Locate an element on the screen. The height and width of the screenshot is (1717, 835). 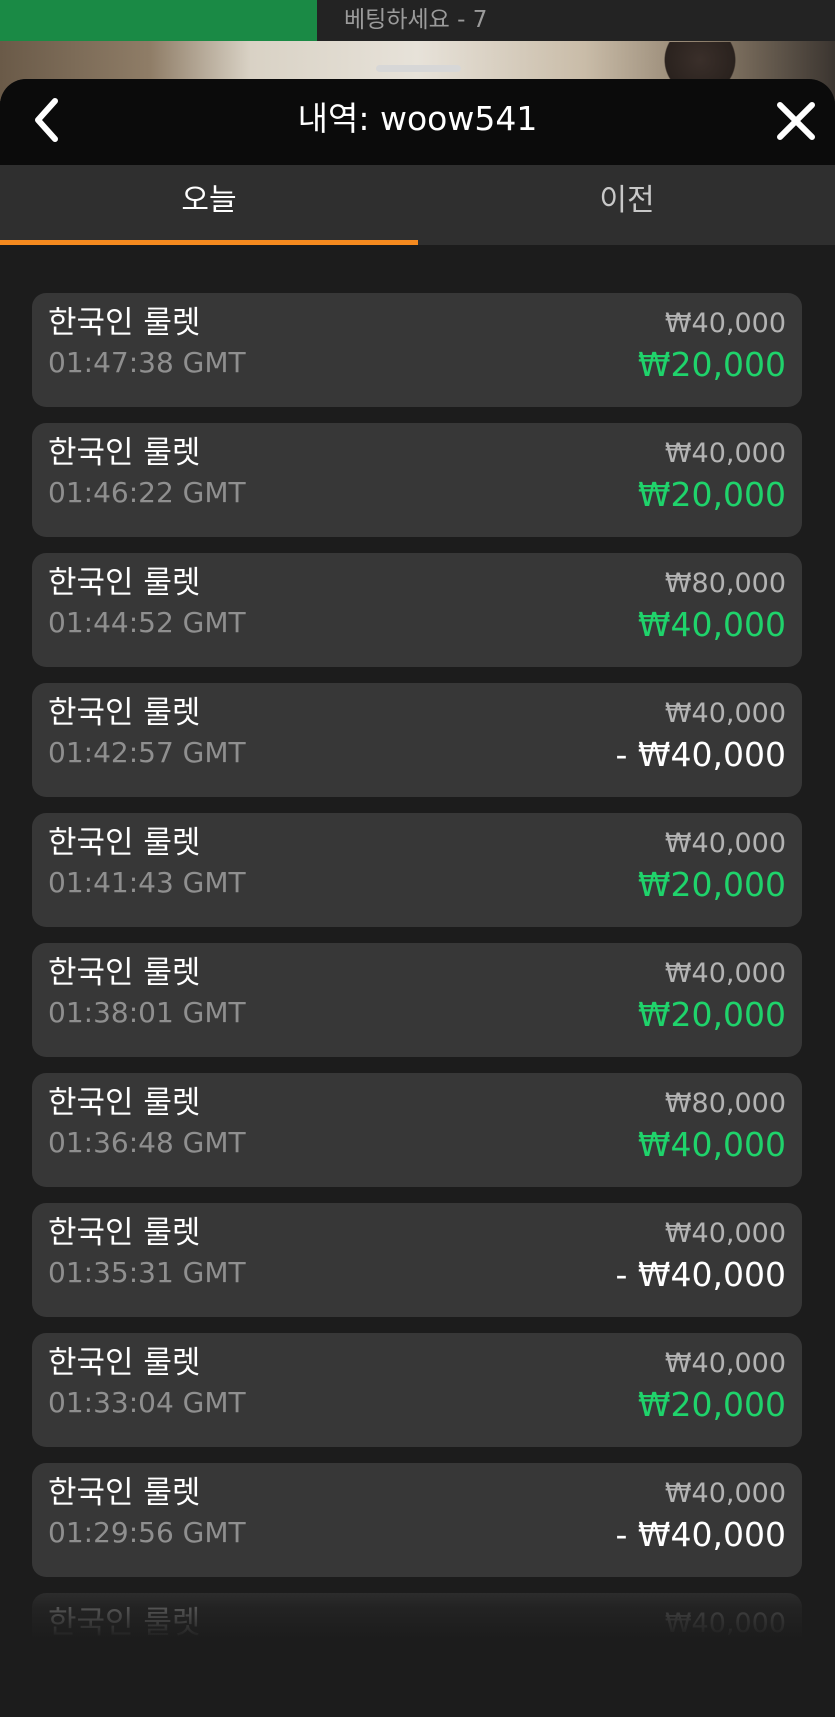
active-tab-indicator is located at coordinates (209, 242).